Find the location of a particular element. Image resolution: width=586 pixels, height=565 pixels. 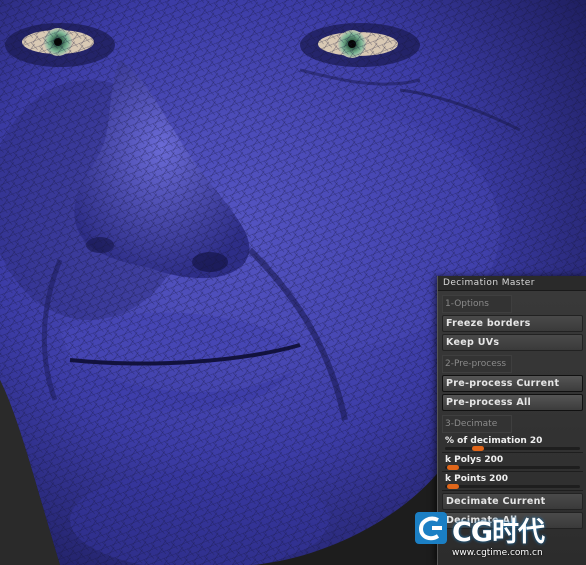

cgtime-logo-icon is located at coordinates (431, 528).